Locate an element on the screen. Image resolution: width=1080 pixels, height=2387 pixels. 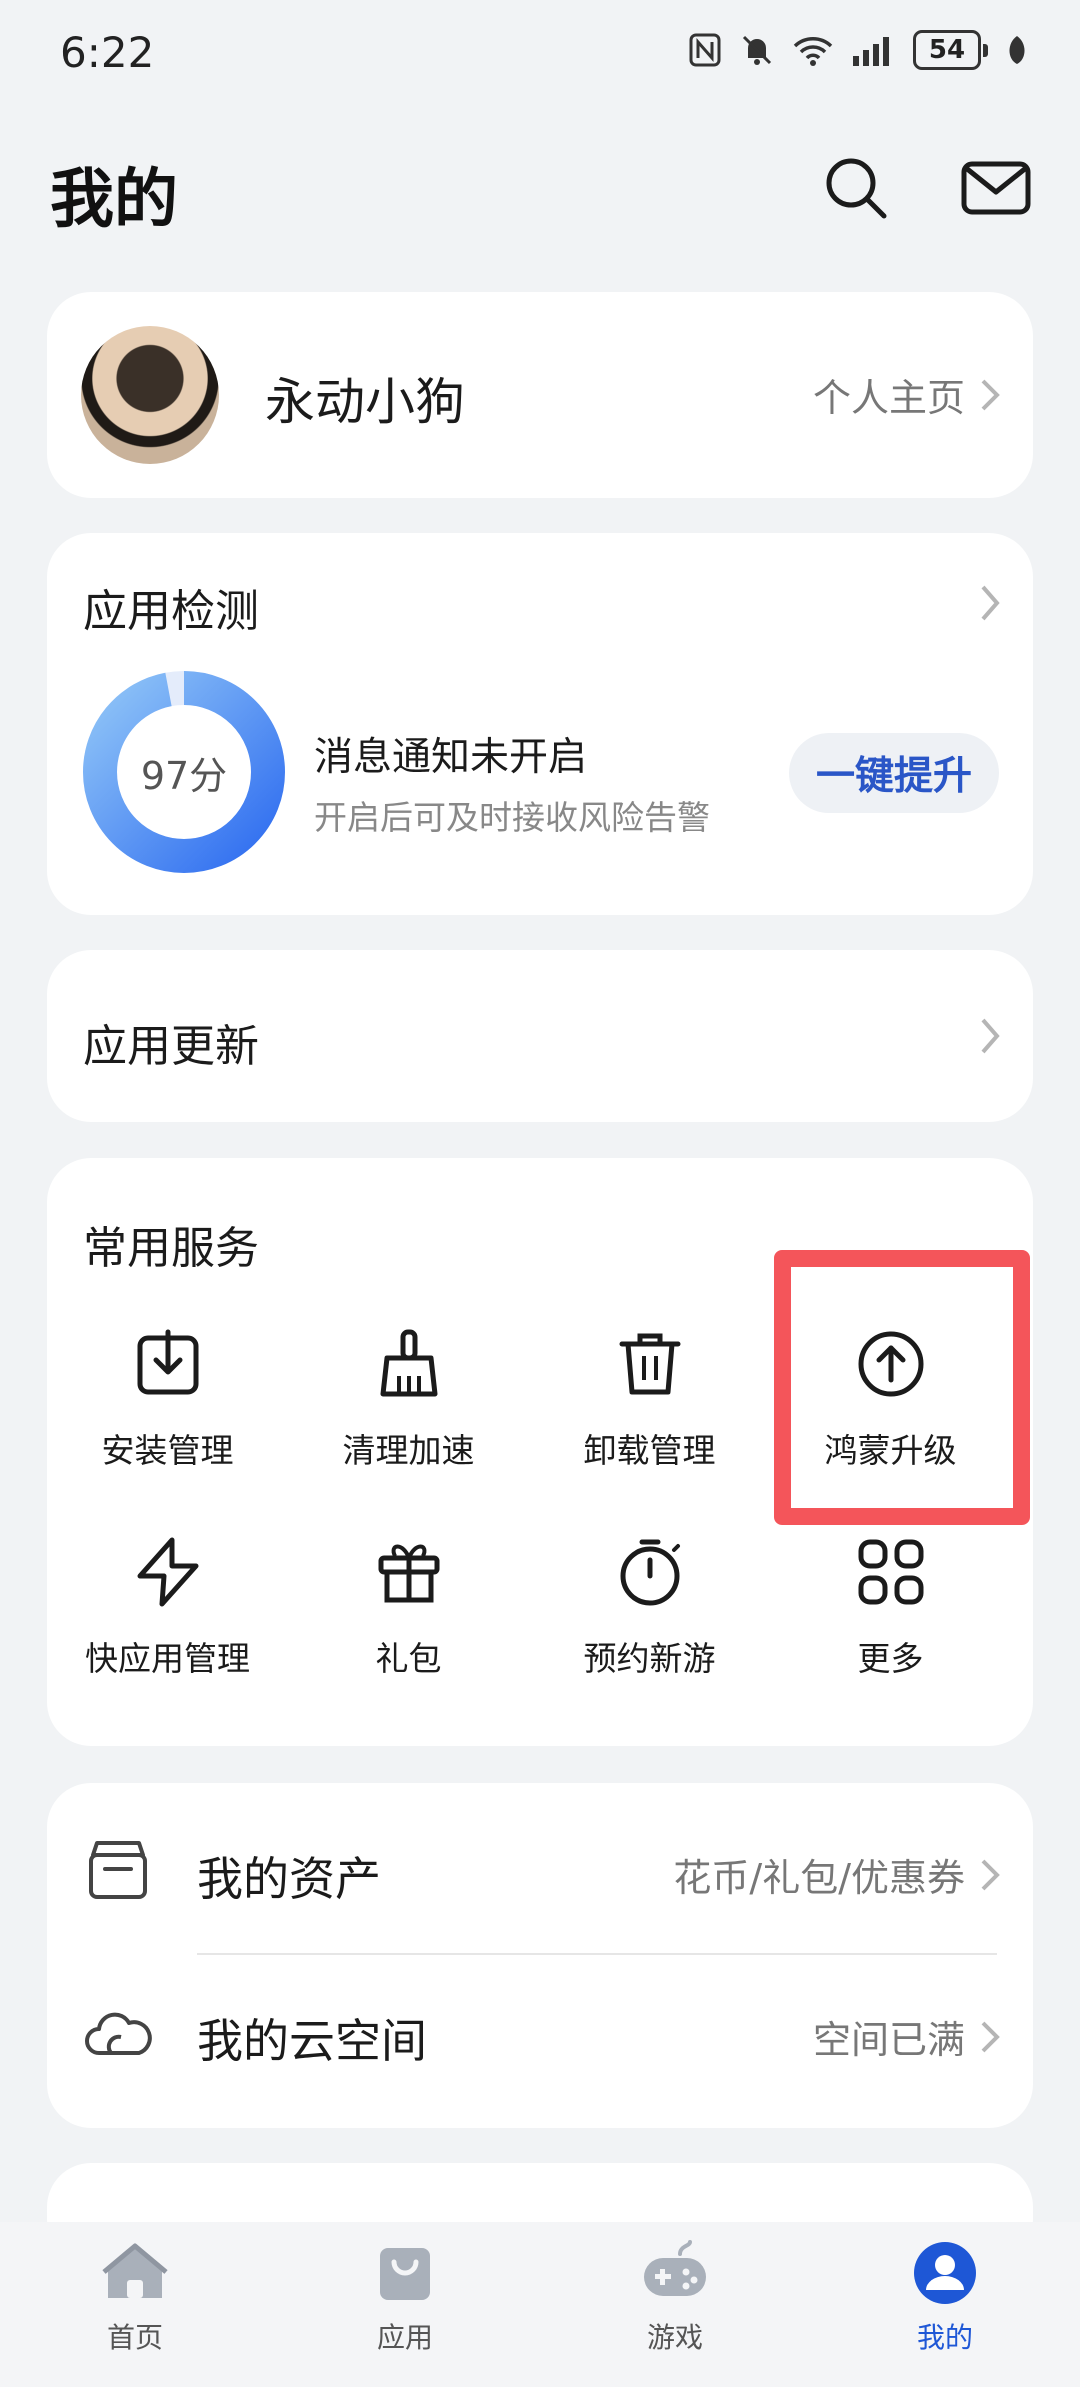
battery-indicator: 54 is located at coordinates (950, 50).